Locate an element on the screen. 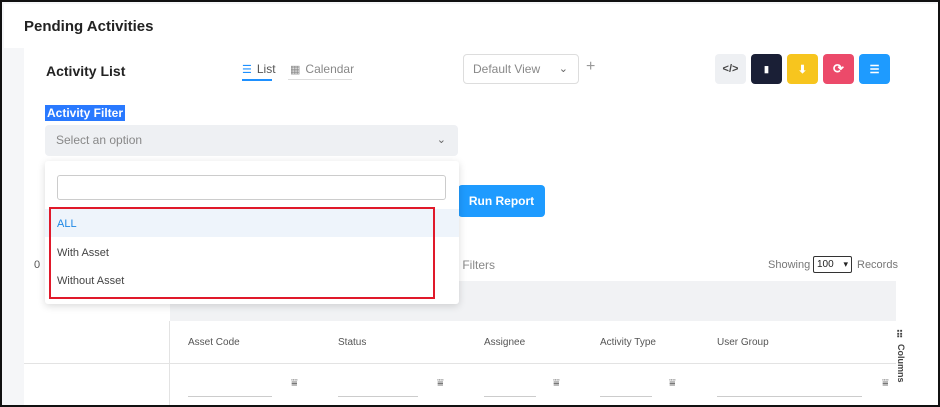 Image resolution: width=940 pixels, height=407 pixels. document-button: ▮ is located at coordinates (766, 69).